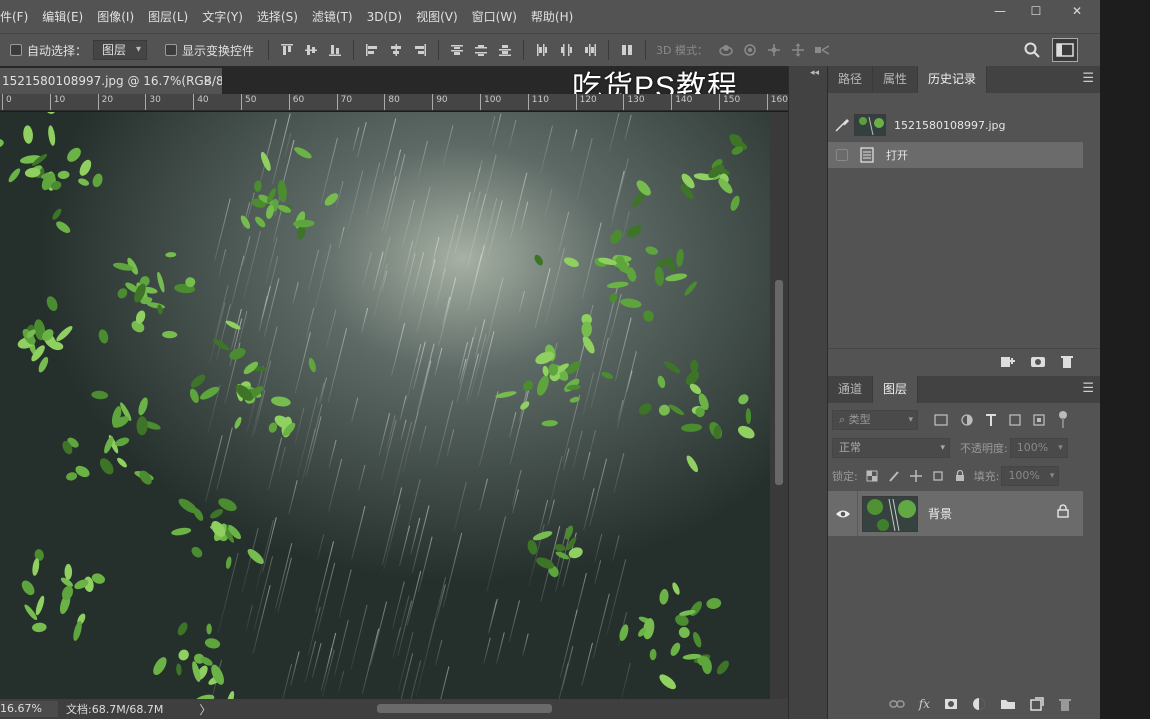  I want to click on menu-image: 图像(I), so click(115, 16).